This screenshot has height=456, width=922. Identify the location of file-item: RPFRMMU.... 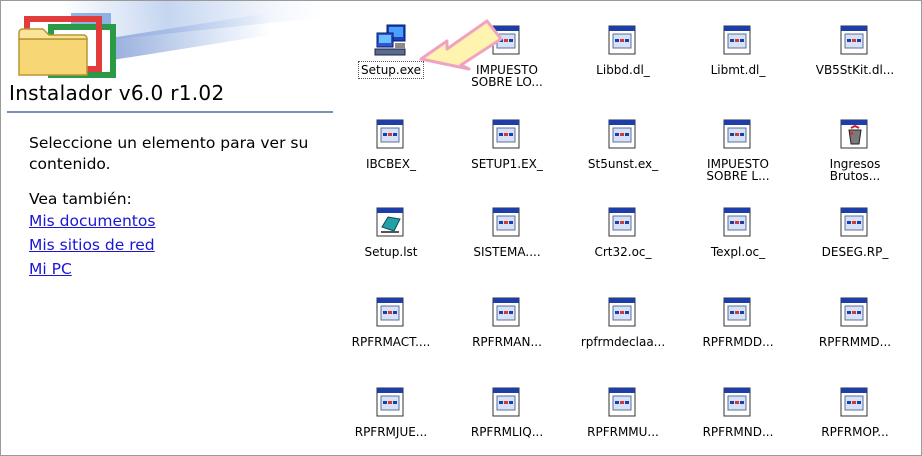
(623, 418).